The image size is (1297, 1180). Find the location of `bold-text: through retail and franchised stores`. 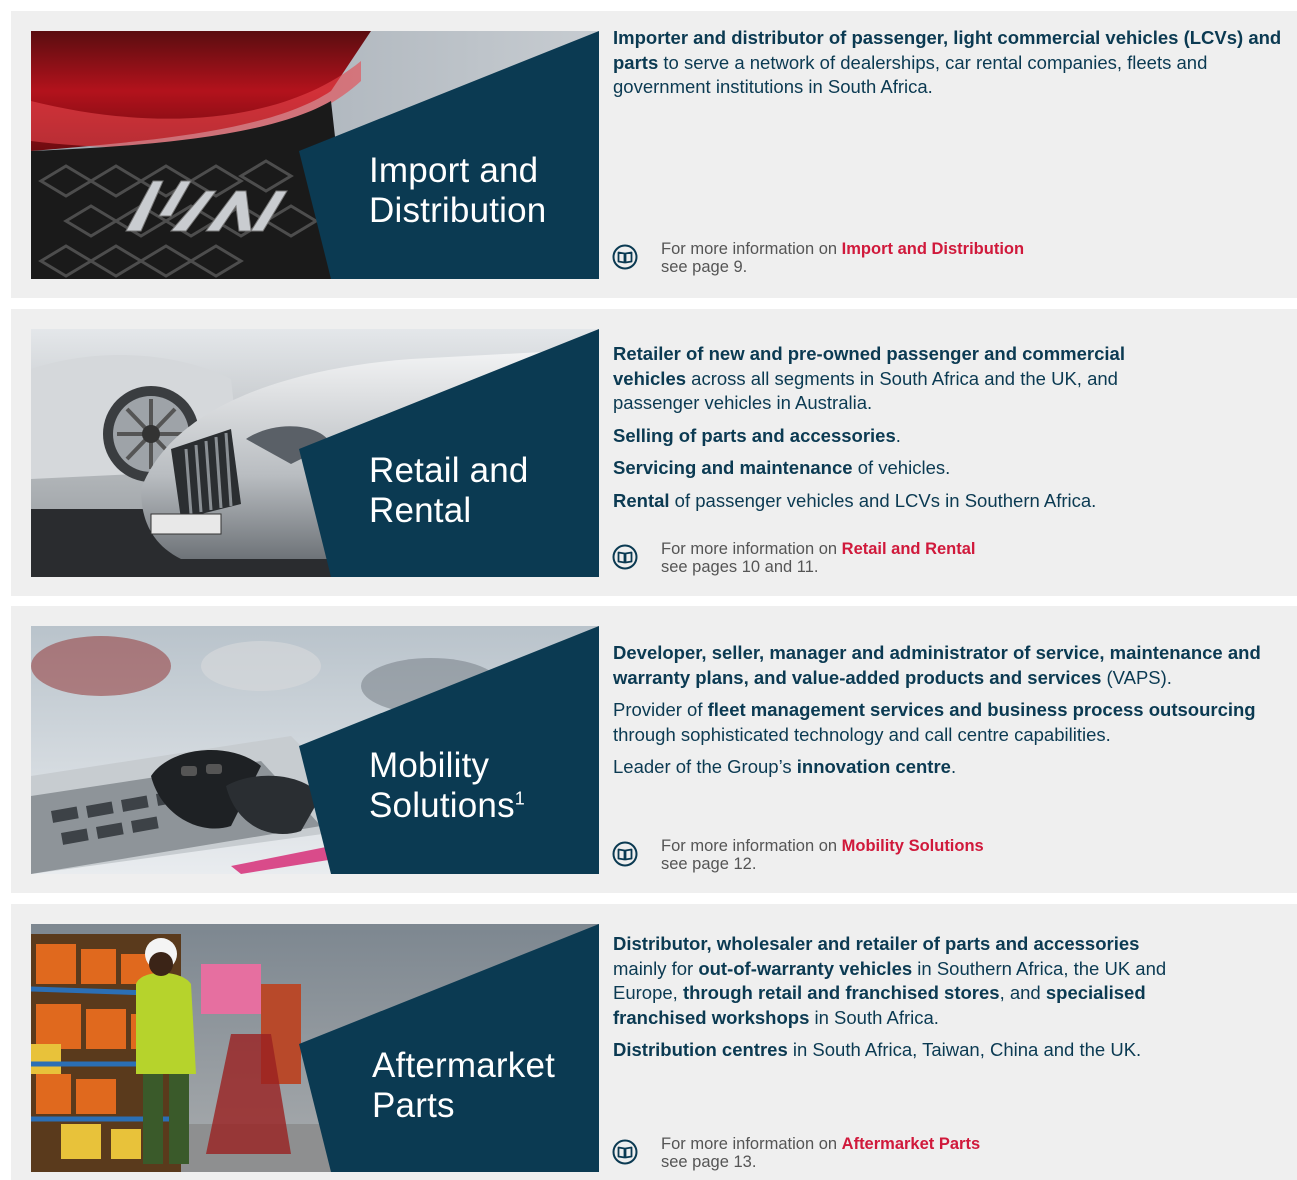

bold-text: through retail and franchised stores is located at coordinates (841, 992).